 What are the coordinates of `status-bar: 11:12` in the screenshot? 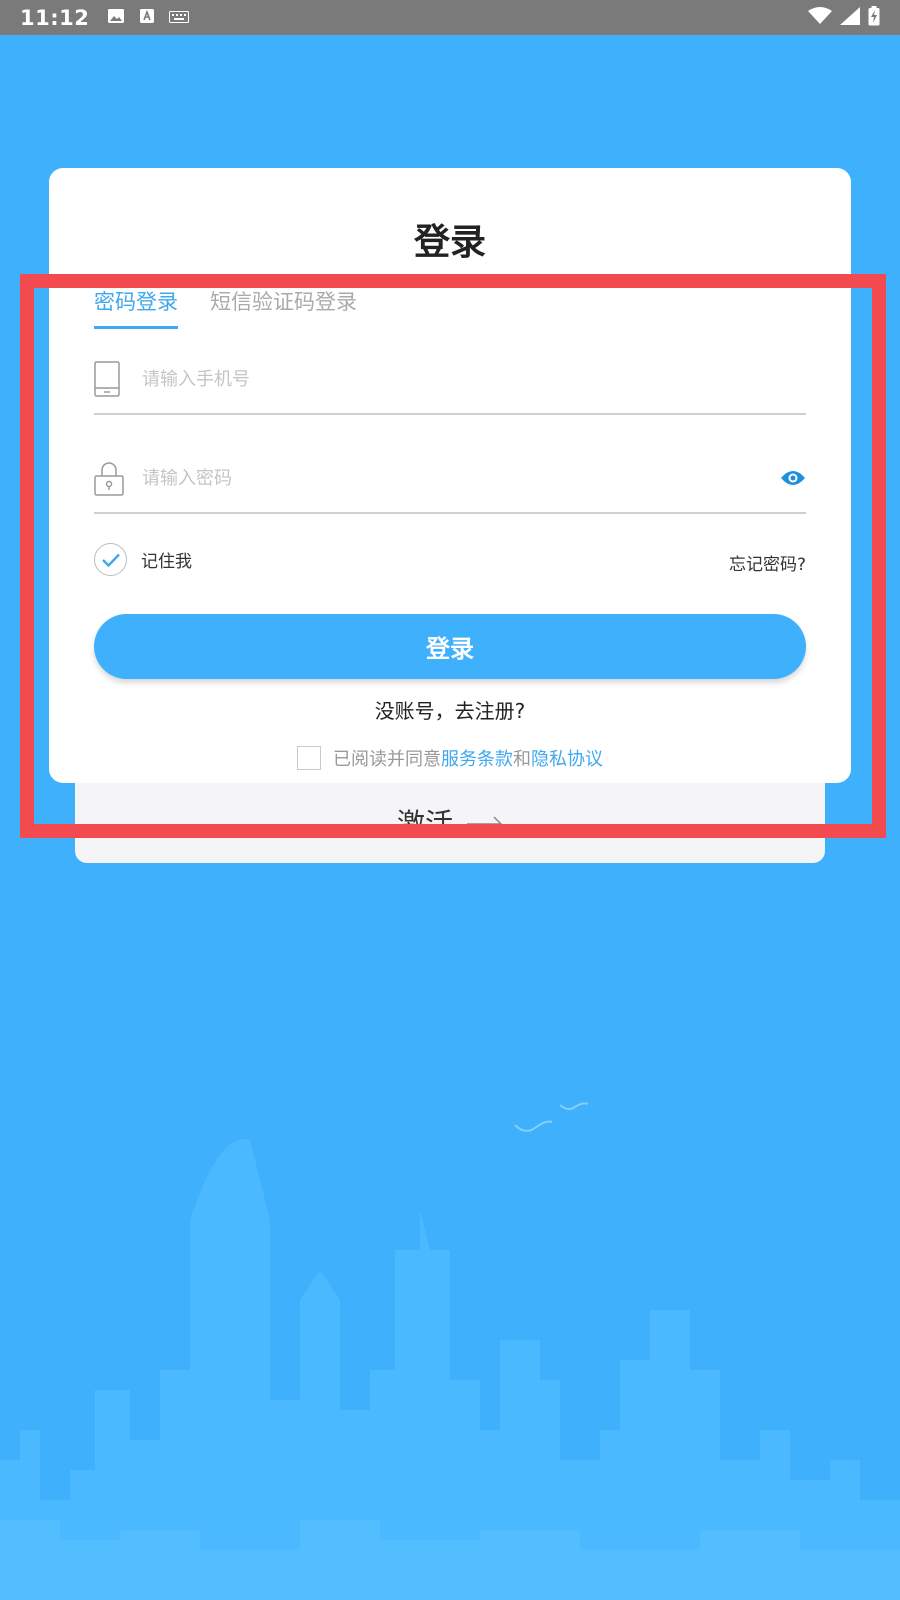 It's located at (450, 17).